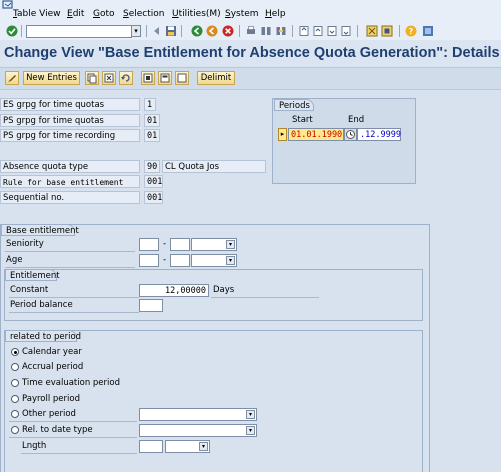 This screenshot has height=472, width=501. What do you see at coordinates (350, 134) in the screenshot?
I see `calendar-icon` at bounding box center [350, 134].